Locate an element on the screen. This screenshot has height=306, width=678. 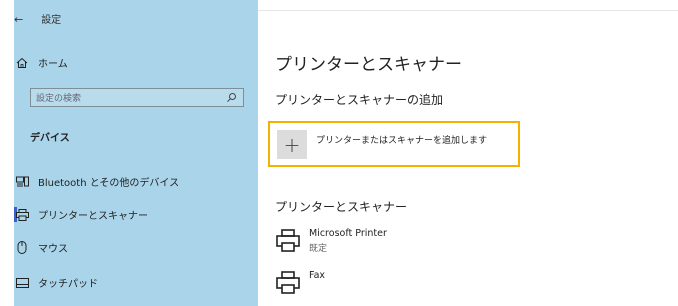
sidebar-item-label: タッチパッド is located at coordinates (68, 284).